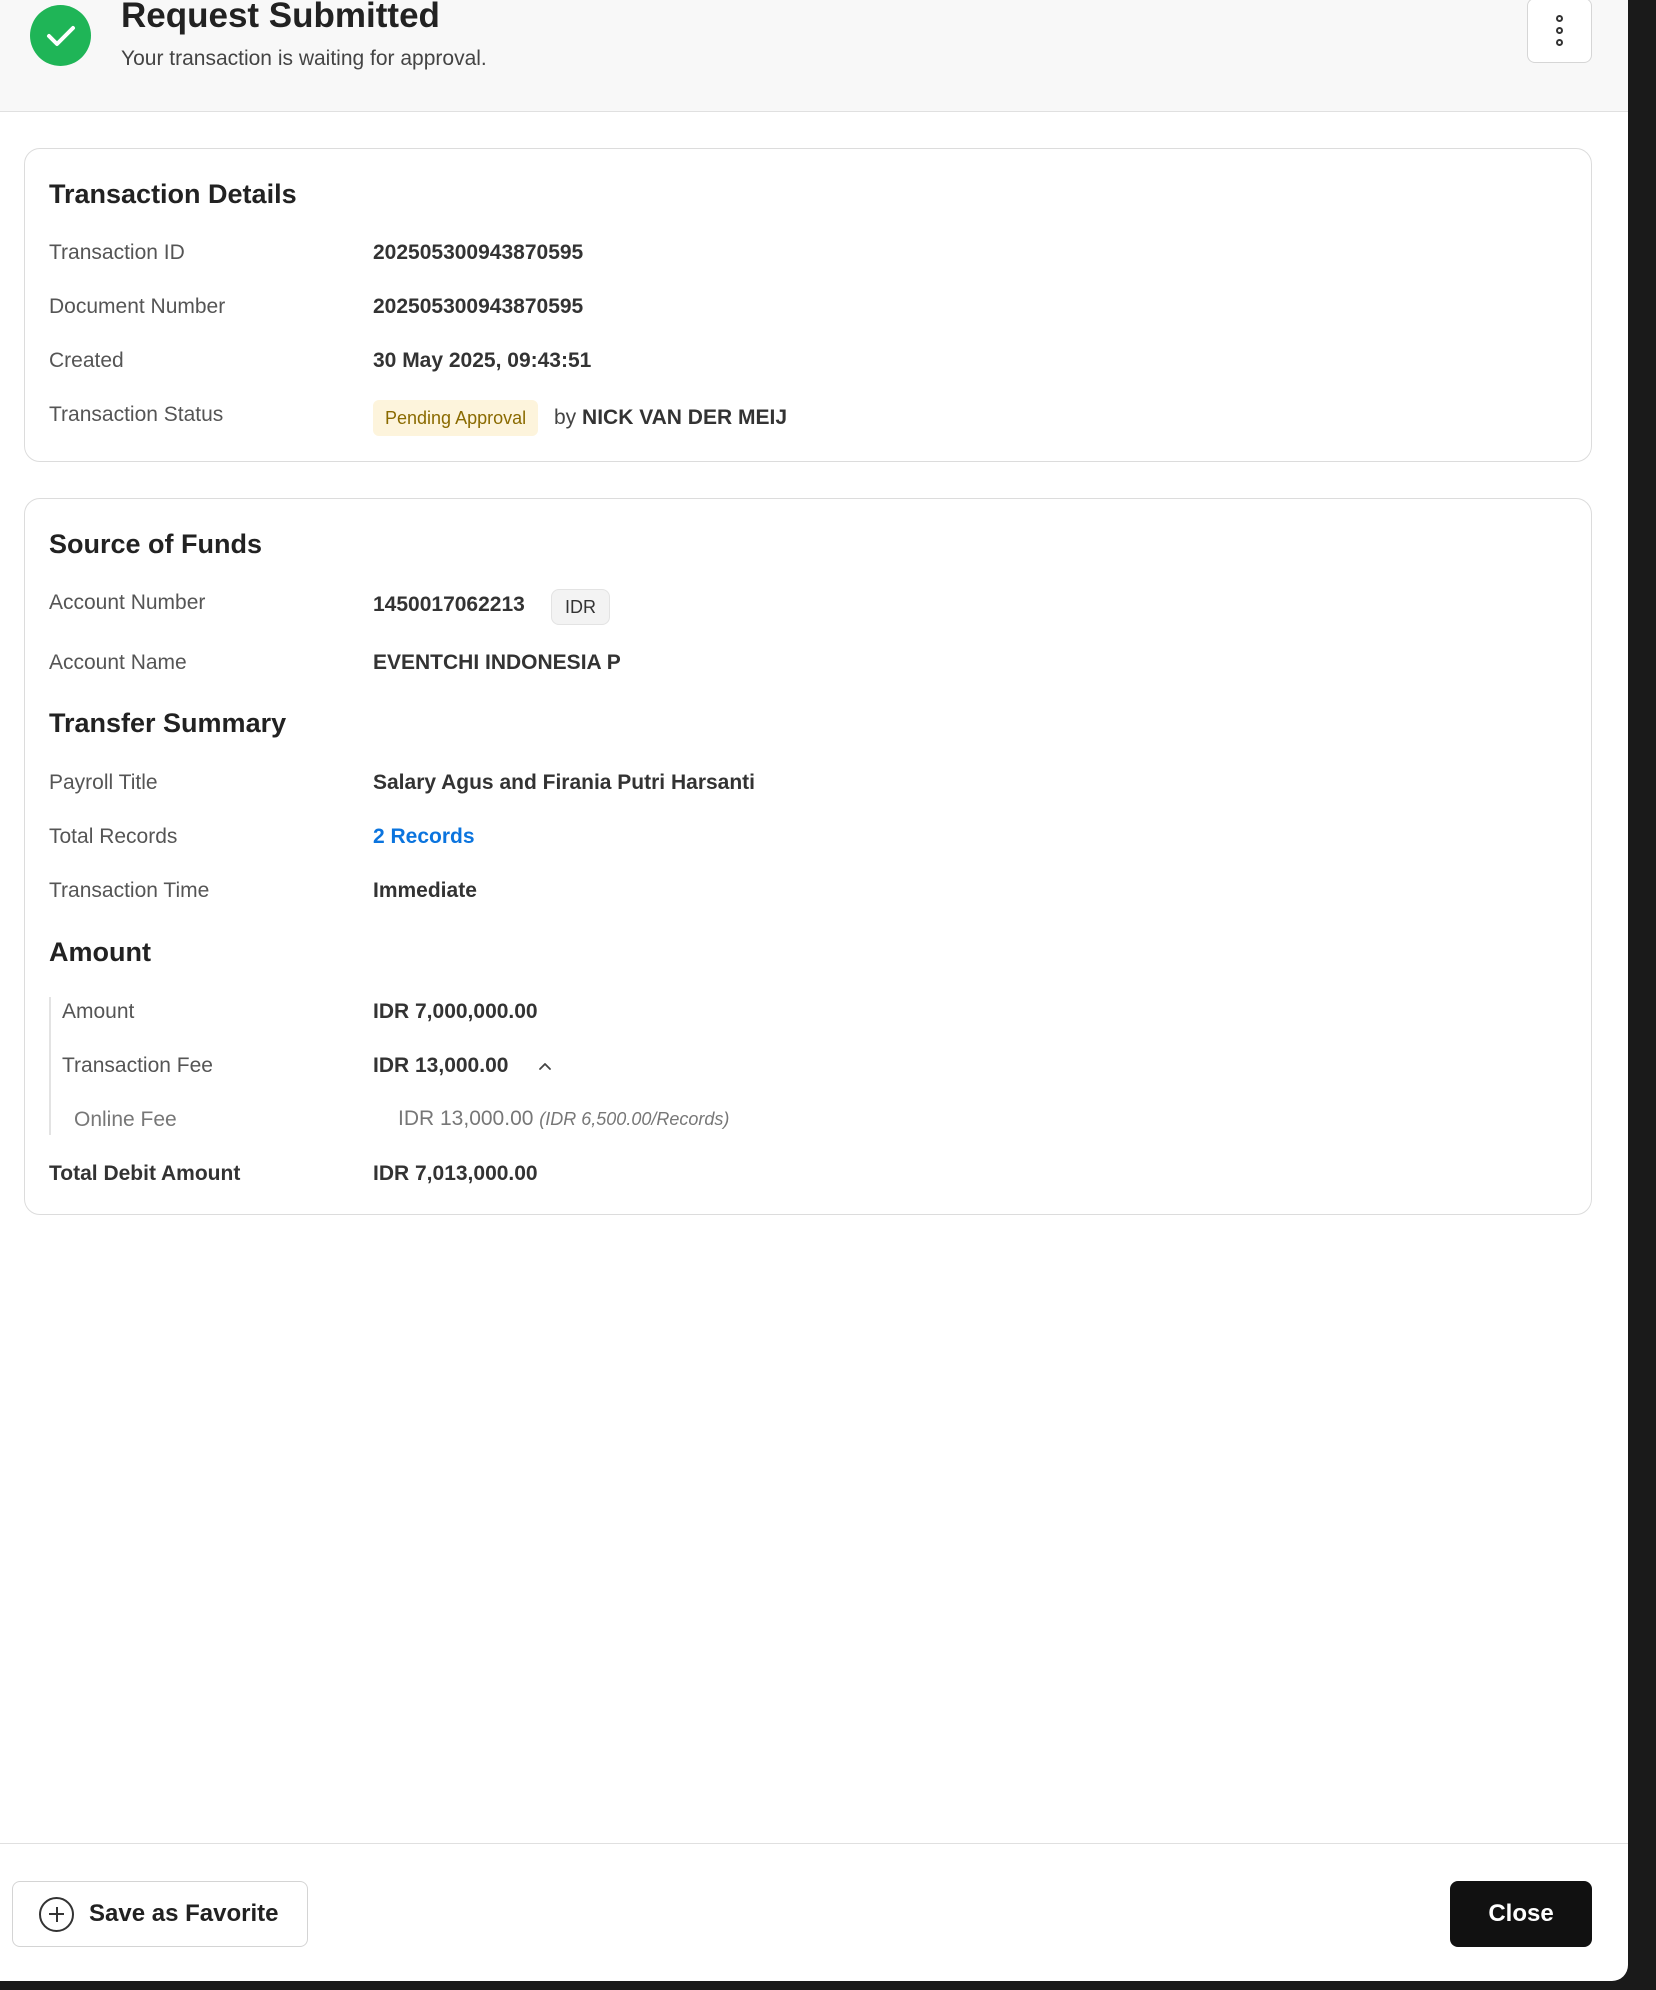 This screenshot has height=1990, width=1656. I want to click on account-number-label: Account Number, so click(127, 602).